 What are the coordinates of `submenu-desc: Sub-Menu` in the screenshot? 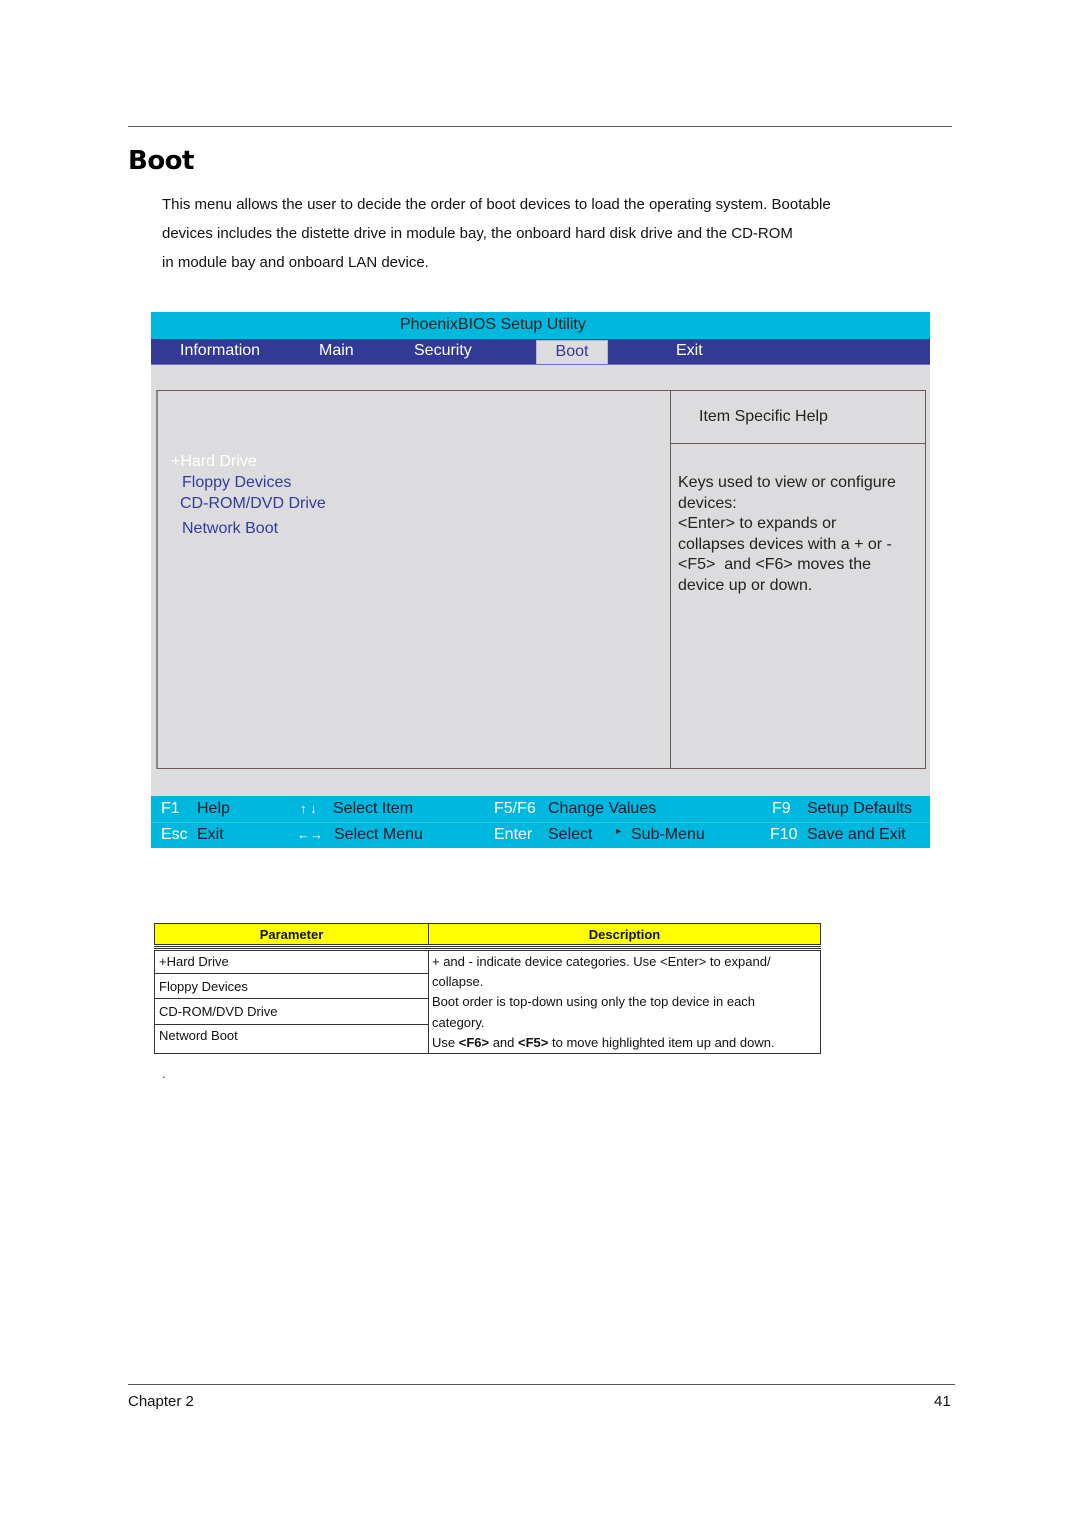 It's located at (668, 834).